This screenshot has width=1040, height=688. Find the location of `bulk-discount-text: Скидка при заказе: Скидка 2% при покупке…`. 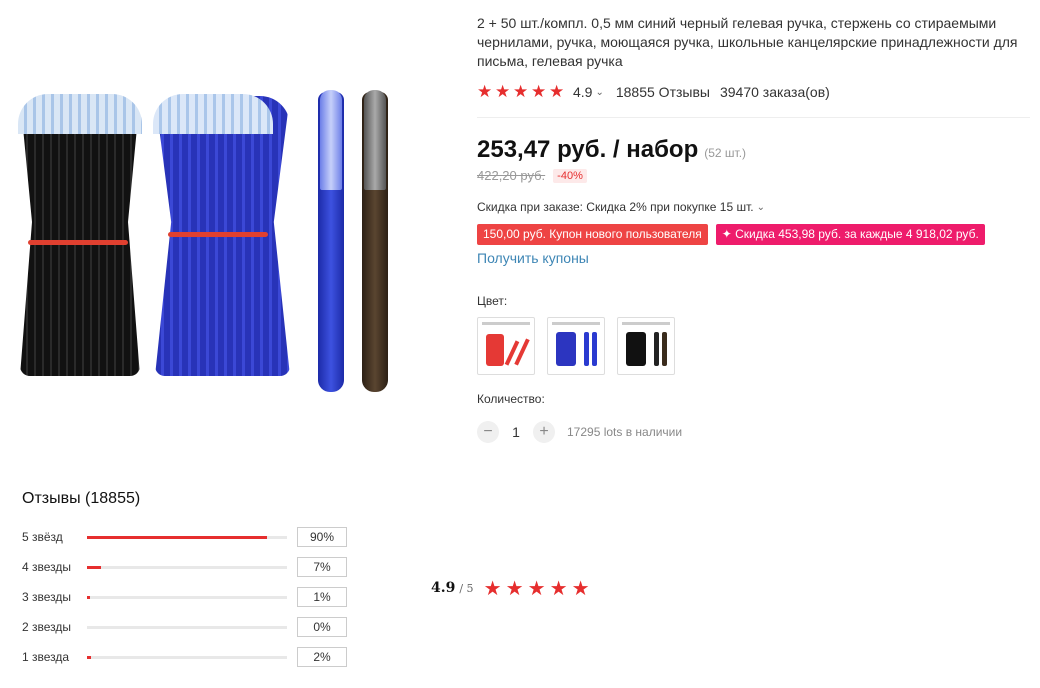

bulk-discount-text: Скидка при заказе: Скидка 2% при покупке… is located at coordinates (615, 207).